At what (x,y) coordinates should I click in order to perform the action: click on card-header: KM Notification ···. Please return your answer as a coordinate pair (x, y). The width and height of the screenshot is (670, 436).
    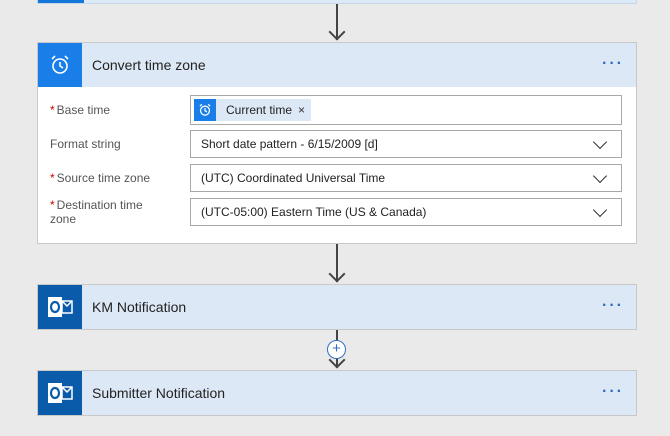
    Looking at the image, I should click on (337, 307).